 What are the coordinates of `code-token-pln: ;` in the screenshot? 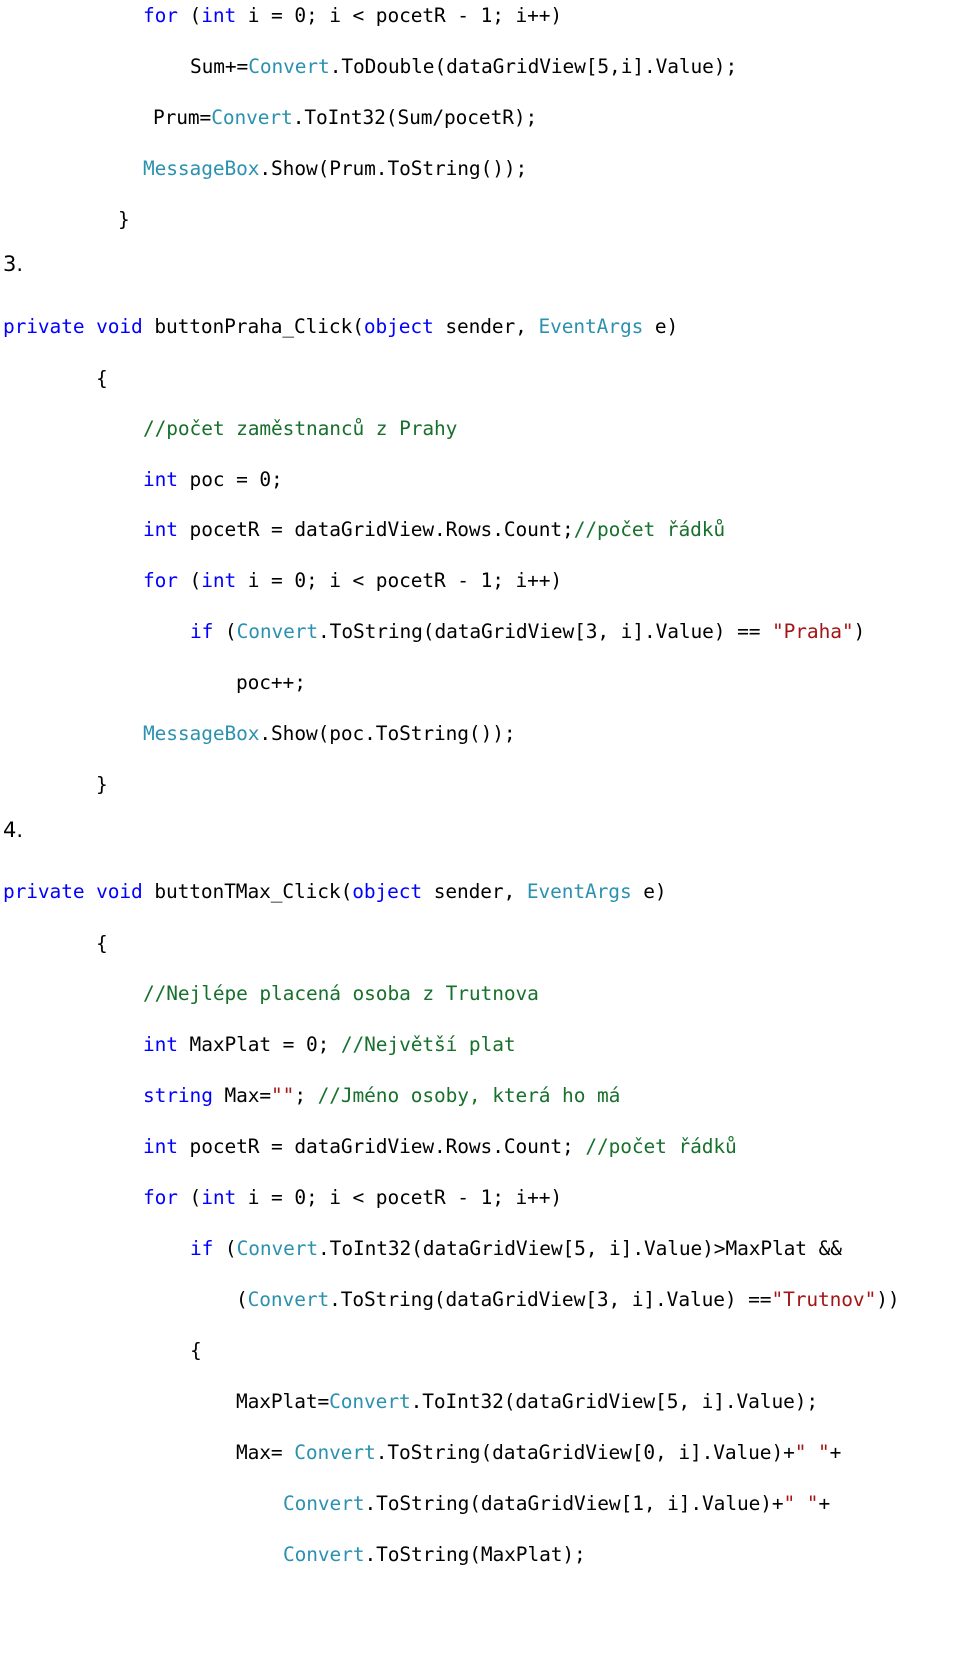 It's located at (306, 1095).